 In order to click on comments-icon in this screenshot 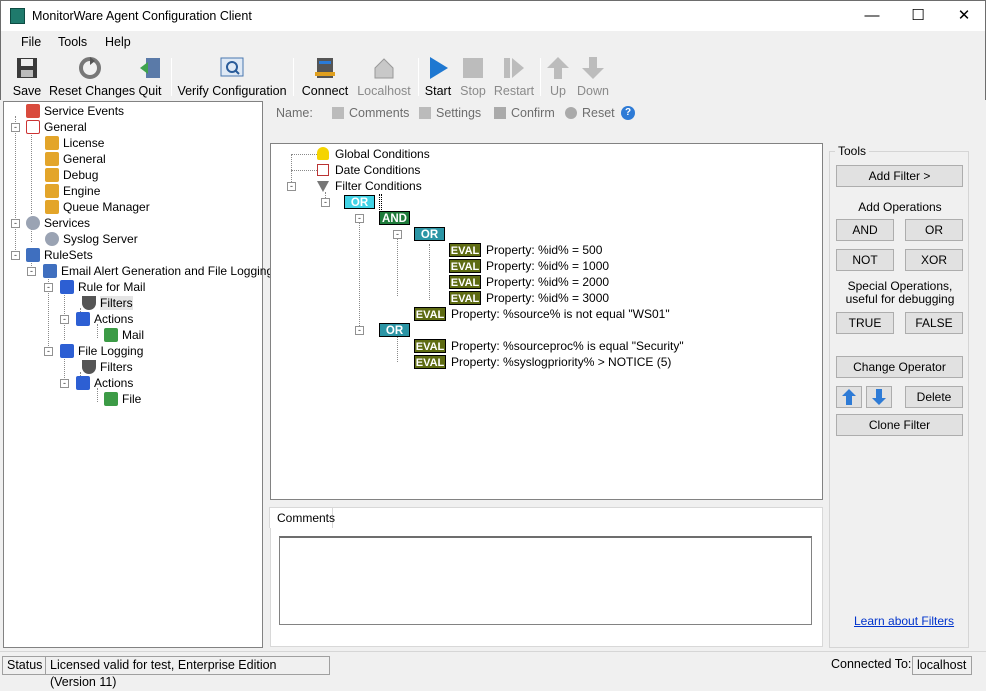, I will do `click(338, 113)`.